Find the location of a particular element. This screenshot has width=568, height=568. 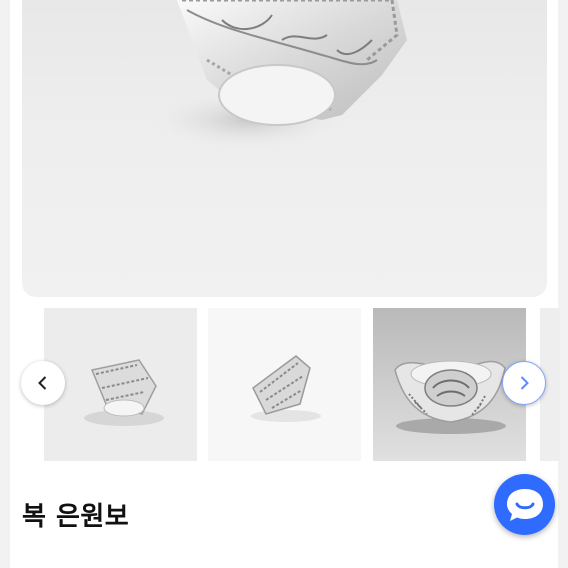

carousel-next-button is located at coordinates (524, 383).